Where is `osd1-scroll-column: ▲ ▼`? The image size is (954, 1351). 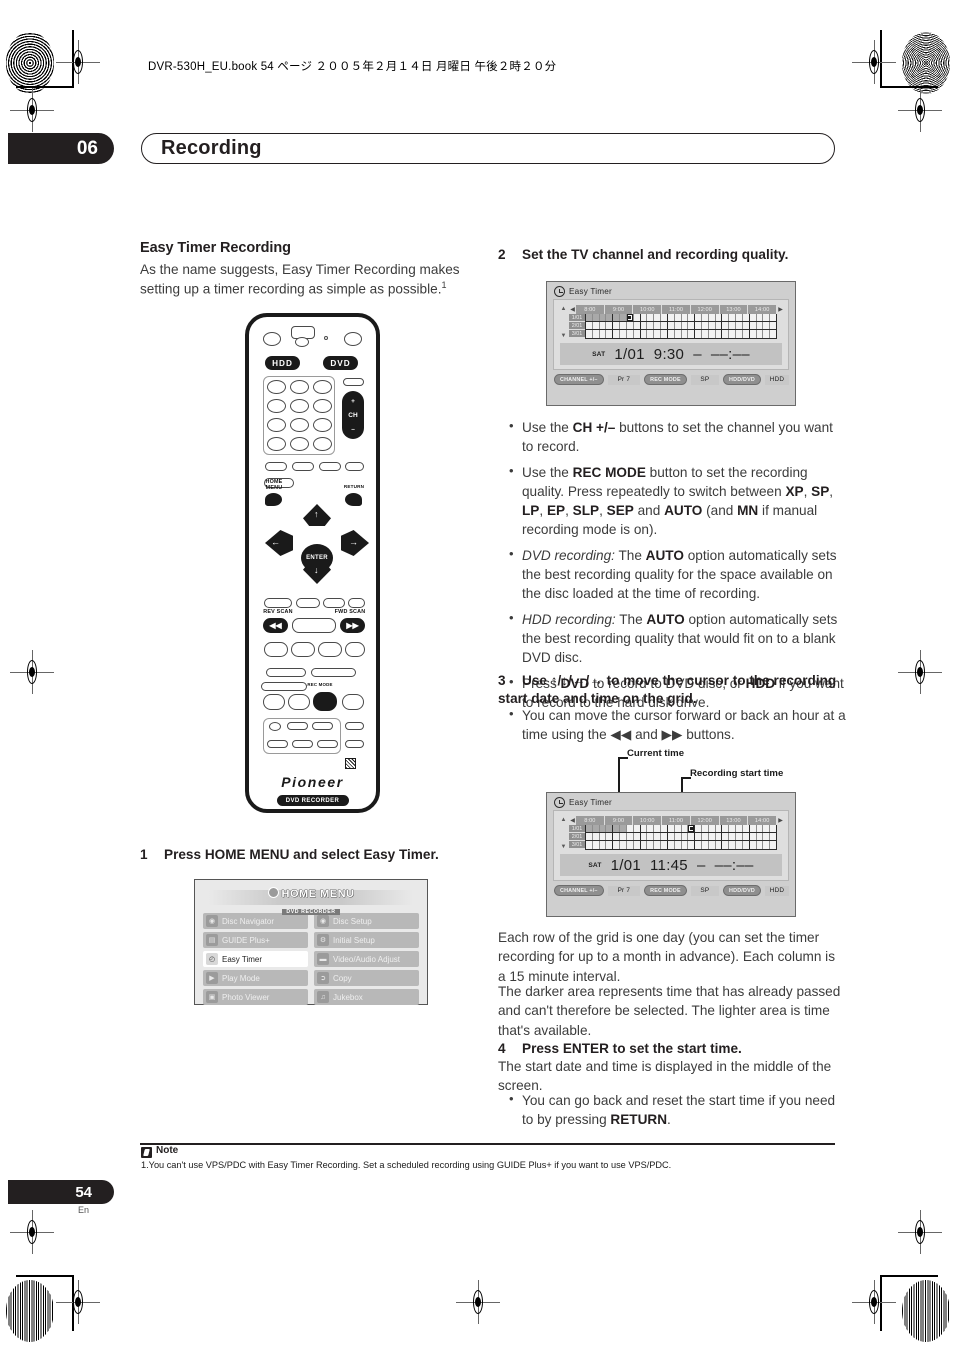 osd1-scroll-column: ▲ ▼ is located at coordinates (563, 322).